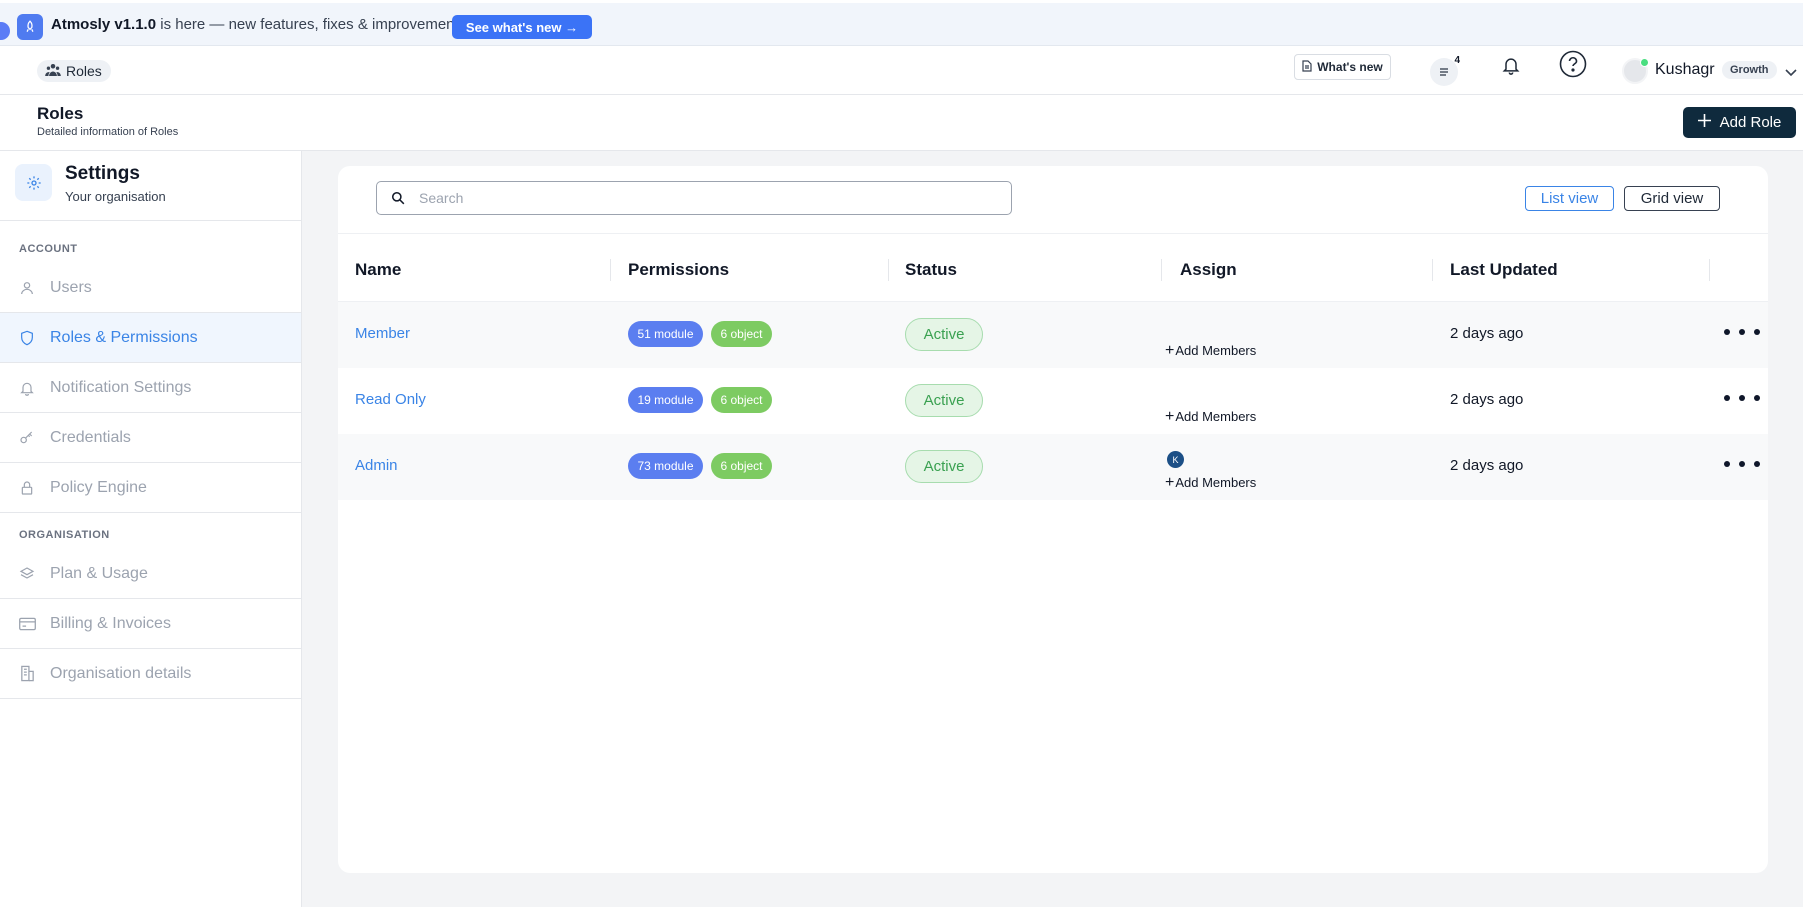 The image size is (1803, 907). Describe the element at coordinates (665, 466) in the screenshot. I see `module-count-badge: 73 module` at that location.